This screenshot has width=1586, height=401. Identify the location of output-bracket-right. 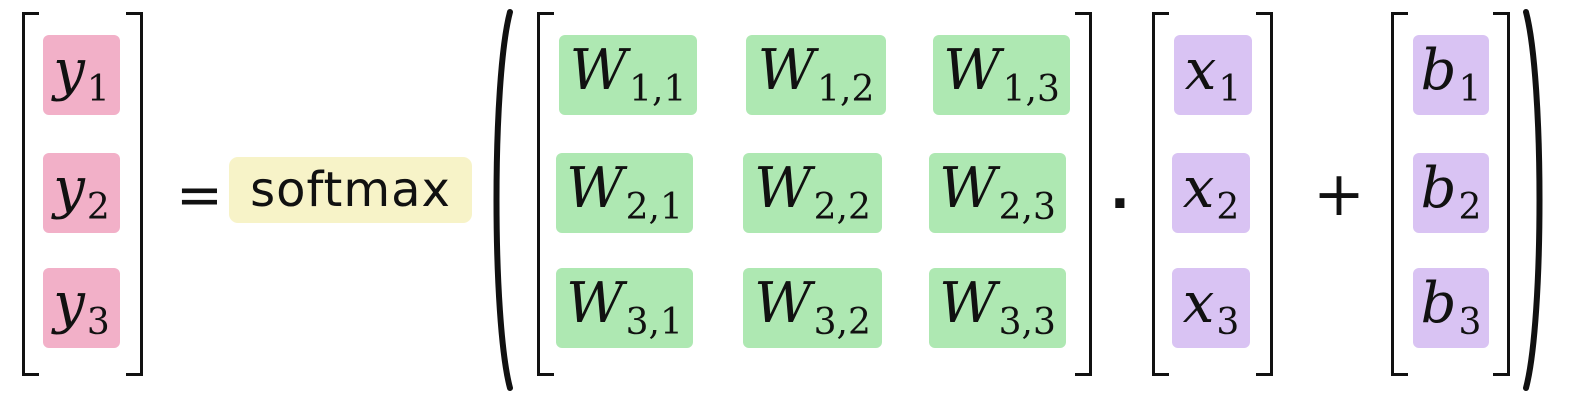
(134, 194).